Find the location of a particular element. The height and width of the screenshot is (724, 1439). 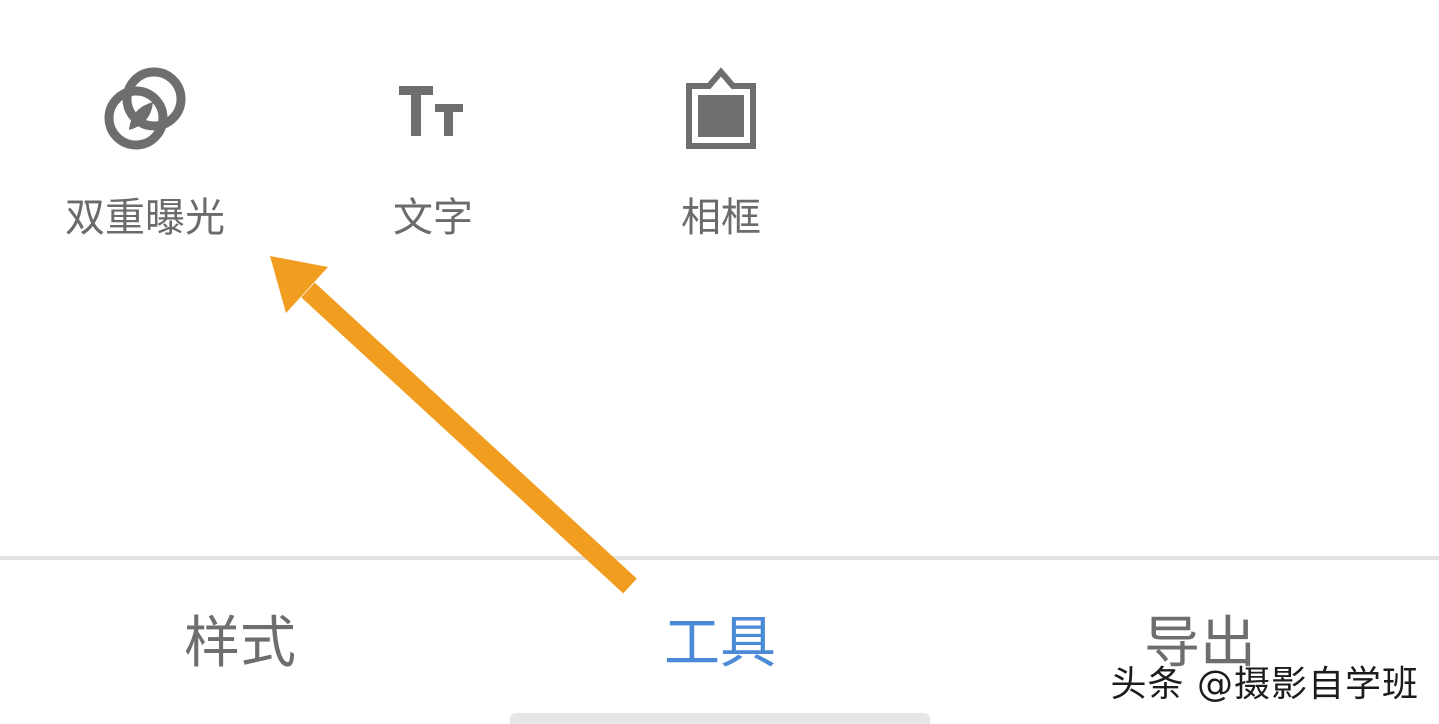

home-indicator is located at coordinates (720, 718).